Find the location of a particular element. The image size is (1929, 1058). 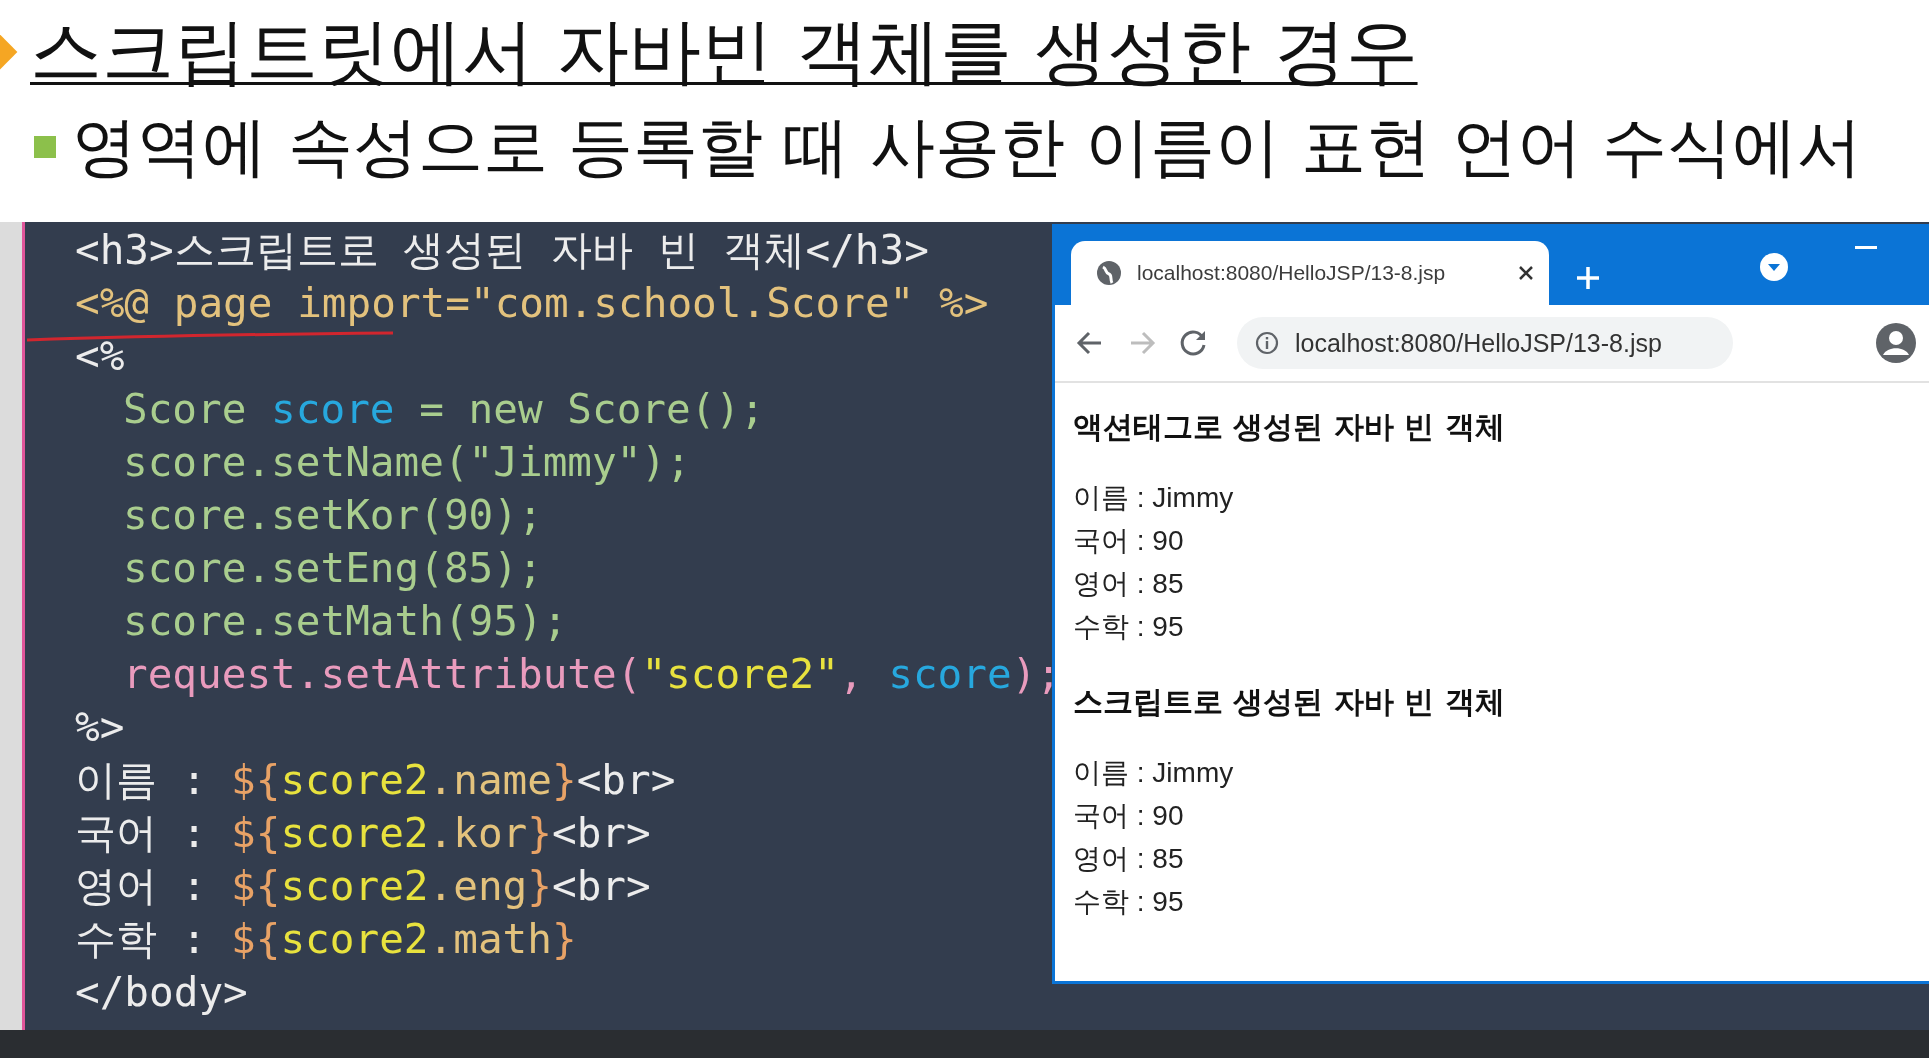

code-line: 이름 : ${score2.name}<br> is located at coordinates (375, 780).